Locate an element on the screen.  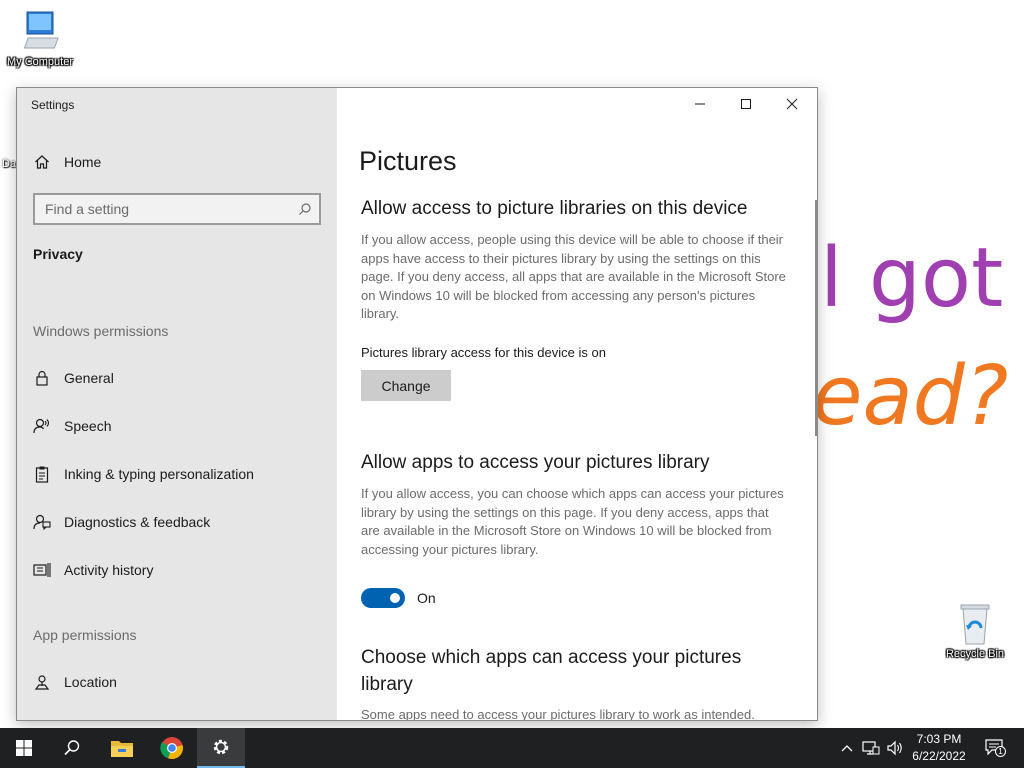
home-icon is located at coordinates (42, 162).